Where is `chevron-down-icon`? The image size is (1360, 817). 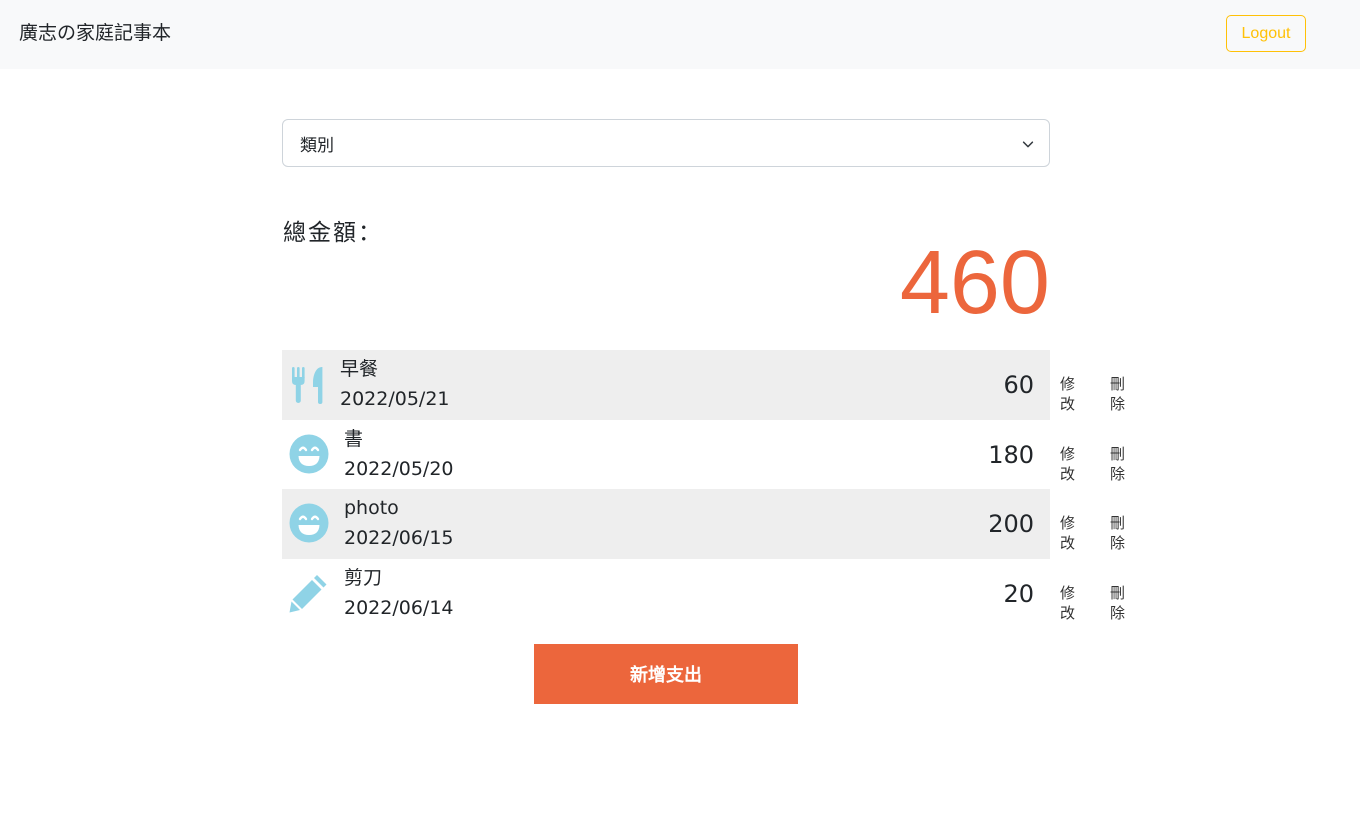
chevron-down-icon is located at coordinates (1028, 144).